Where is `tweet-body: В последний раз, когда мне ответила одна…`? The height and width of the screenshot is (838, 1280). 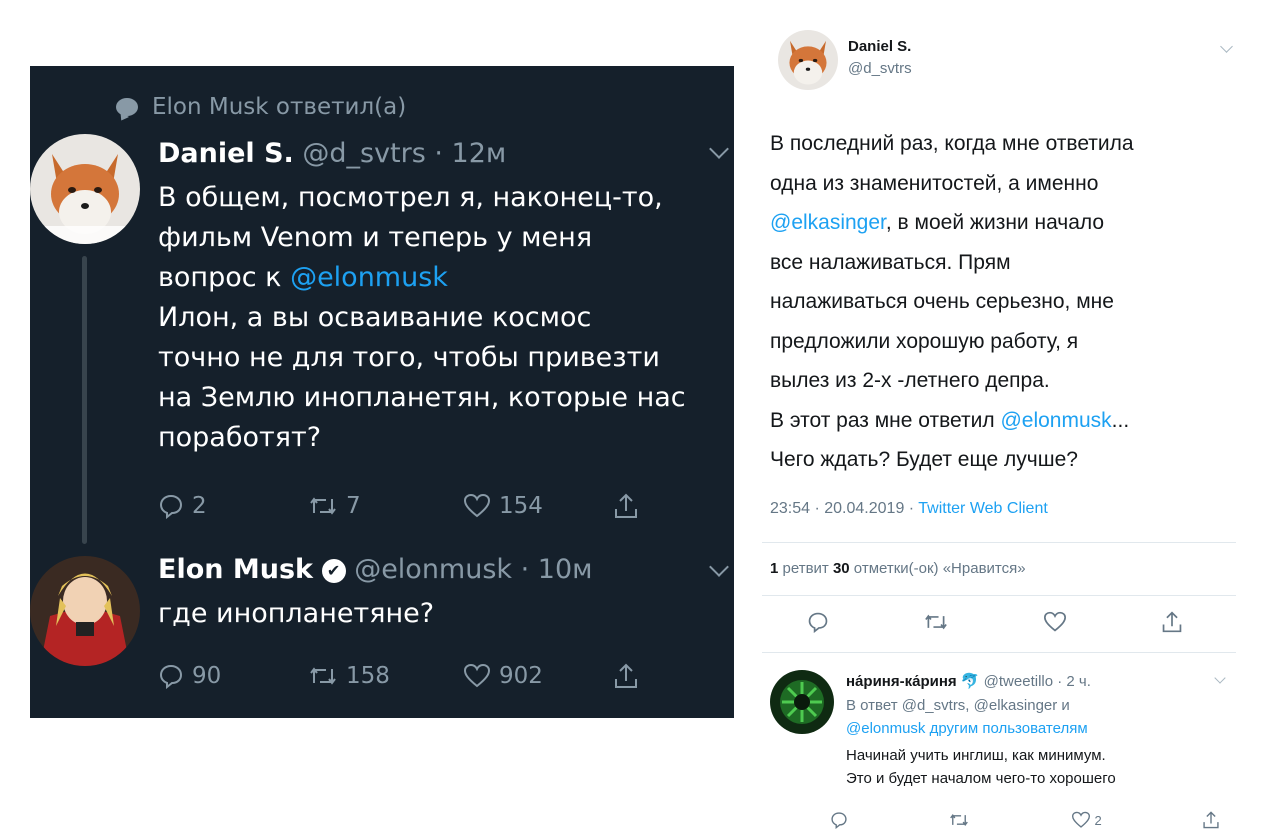 tweet-body: В последний раз, когда мне ответила одна… is located at coordinates (952, 302).